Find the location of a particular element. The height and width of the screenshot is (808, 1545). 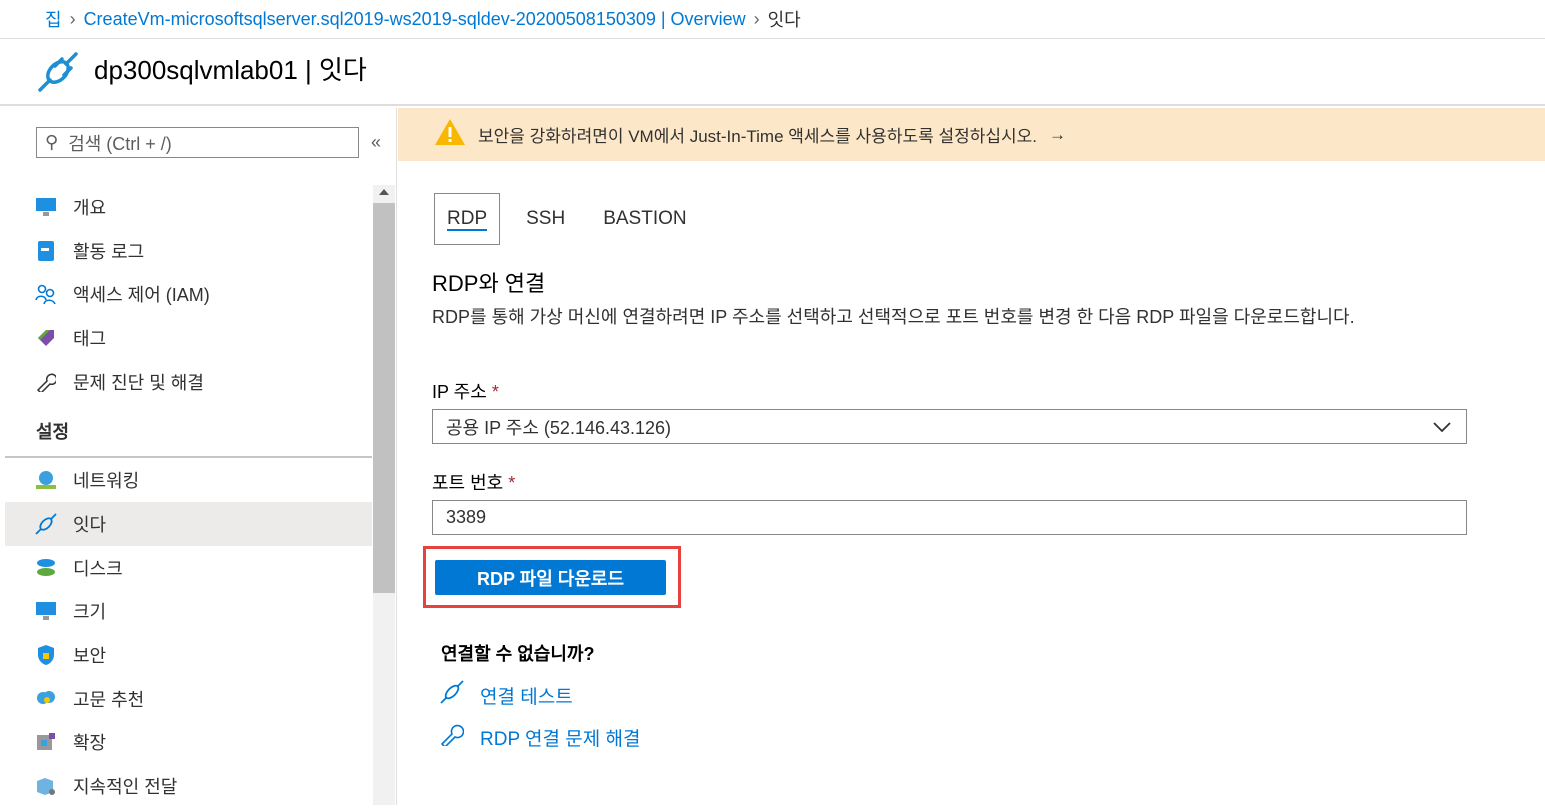

users-icon is located at coordinates (46, 294).